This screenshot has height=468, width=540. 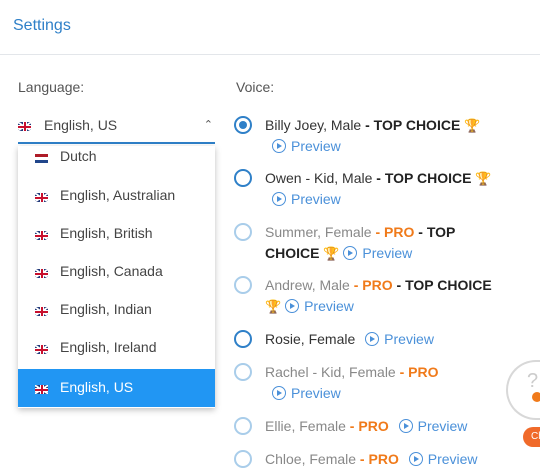 What do you see at coordinates (116, 234) in the screenshot?
I see `language-option-english-british: English, British` at bounding box center [116, 234].